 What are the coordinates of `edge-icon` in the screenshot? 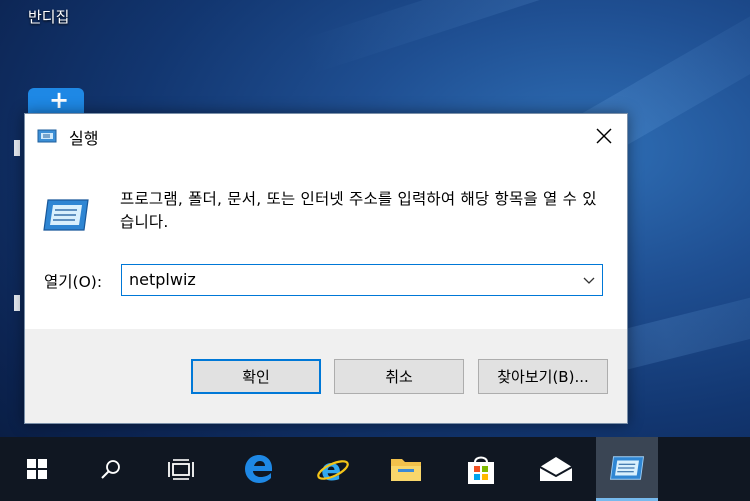 It's located at (258, 469).